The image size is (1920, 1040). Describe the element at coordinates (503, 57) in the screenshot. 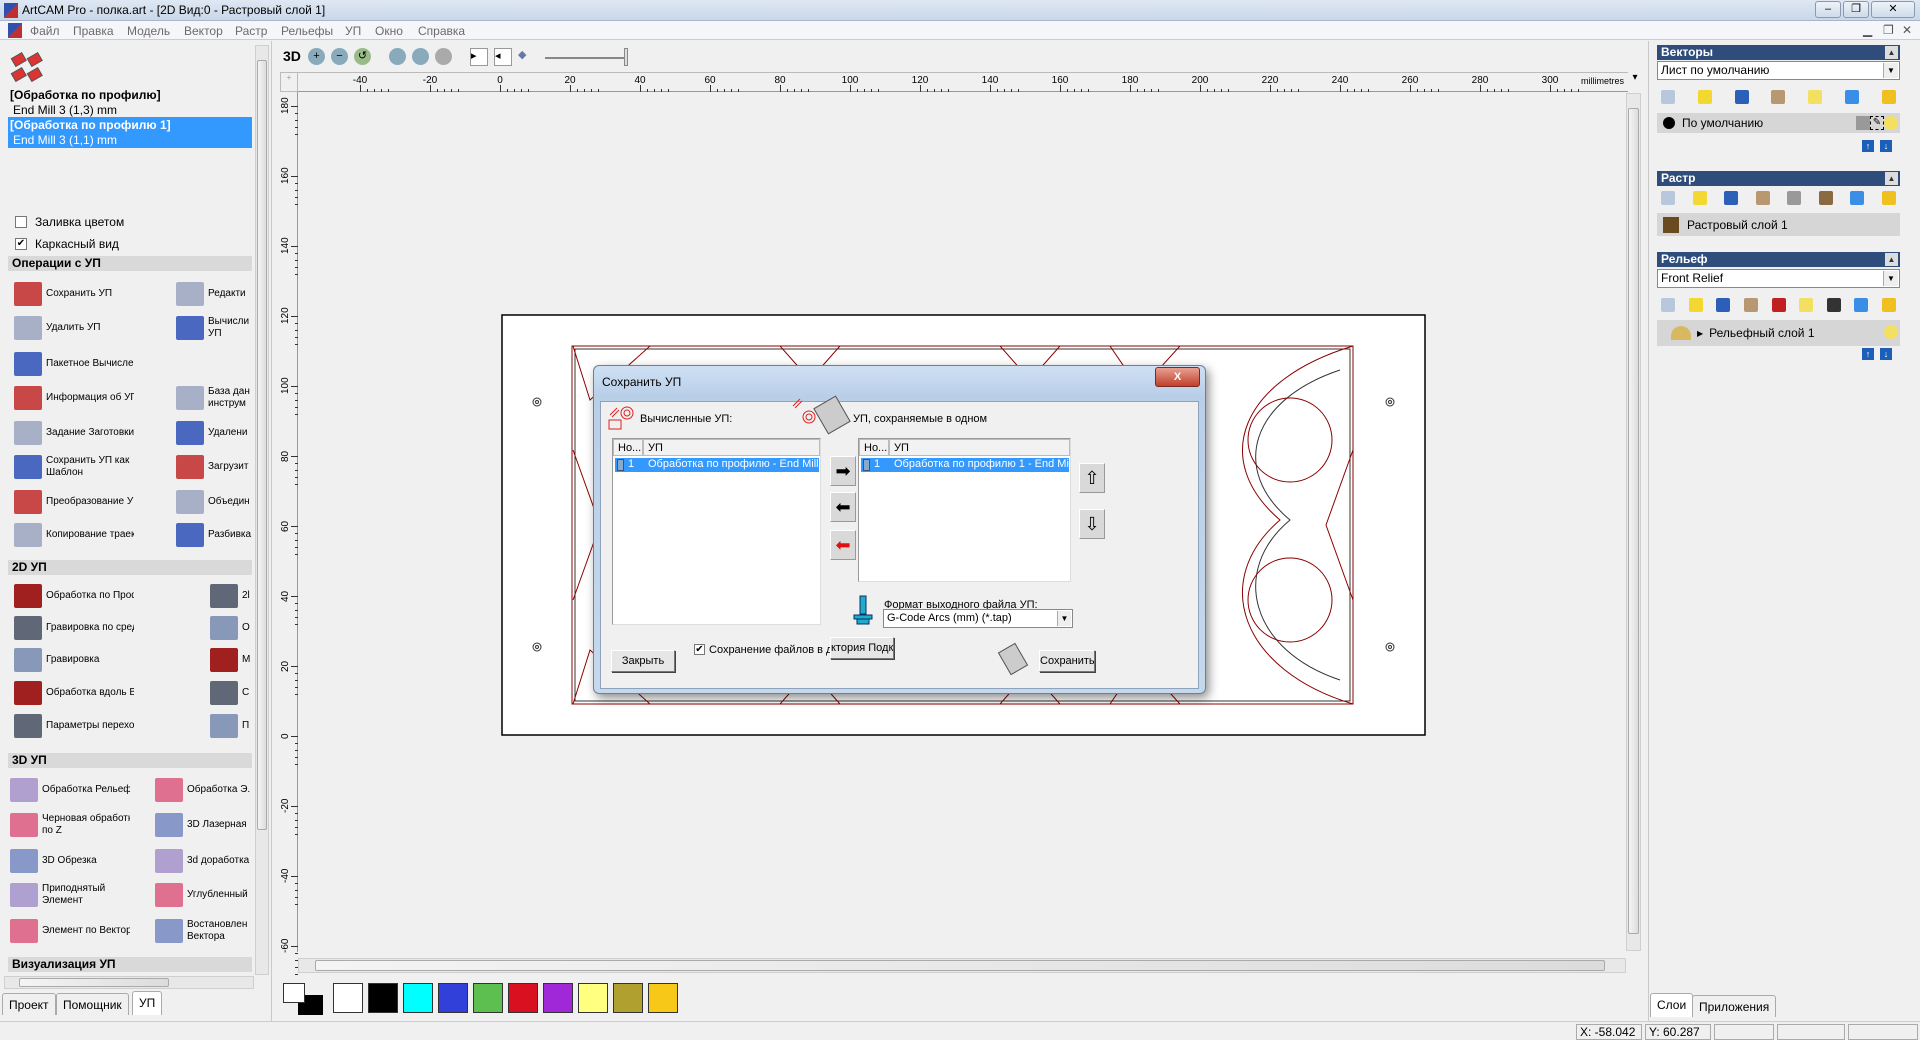

I see `sheet-prev-icon: ◂` at that location.